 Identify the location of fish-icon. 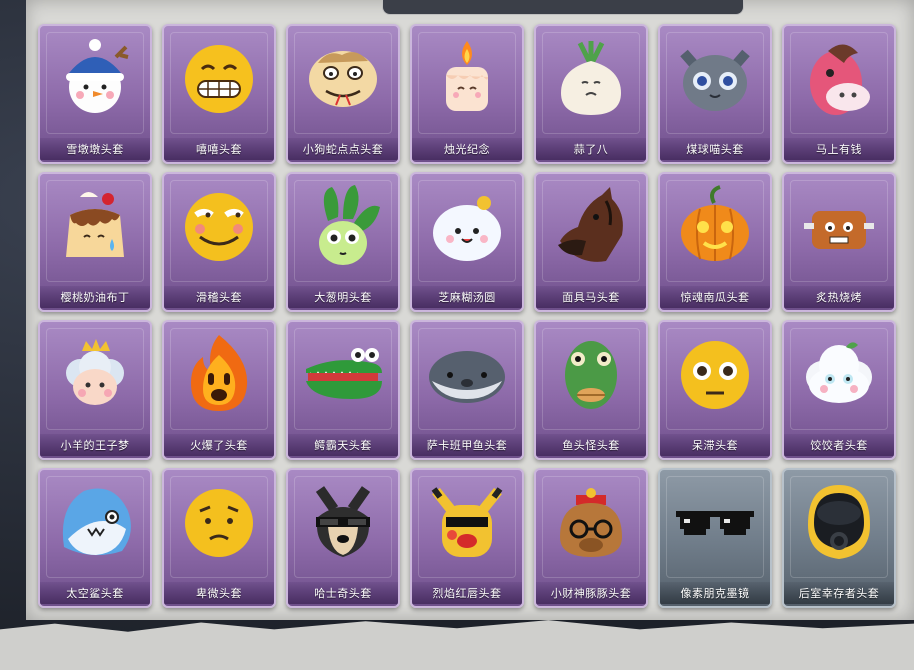
(467, 377).